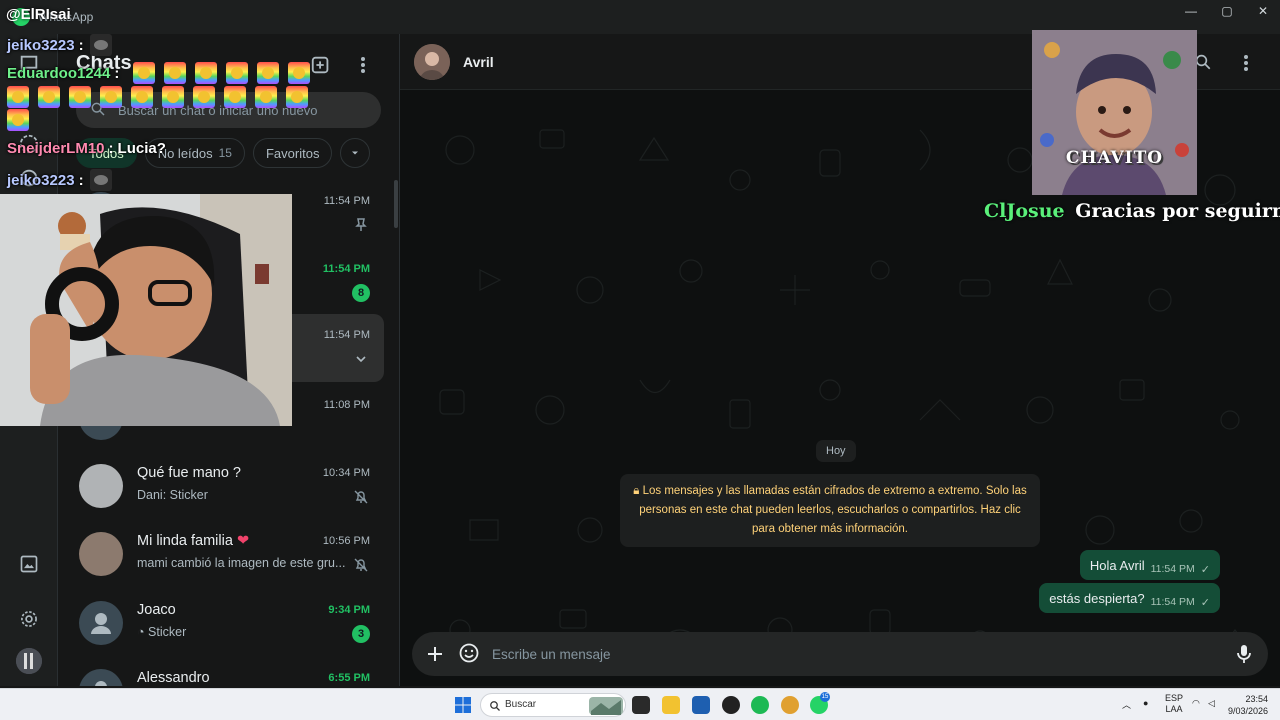  What do you see at coordinates (156, 610) in the screenshot?
I see `chat-name: Joaco` at bounding box center [156, 610].